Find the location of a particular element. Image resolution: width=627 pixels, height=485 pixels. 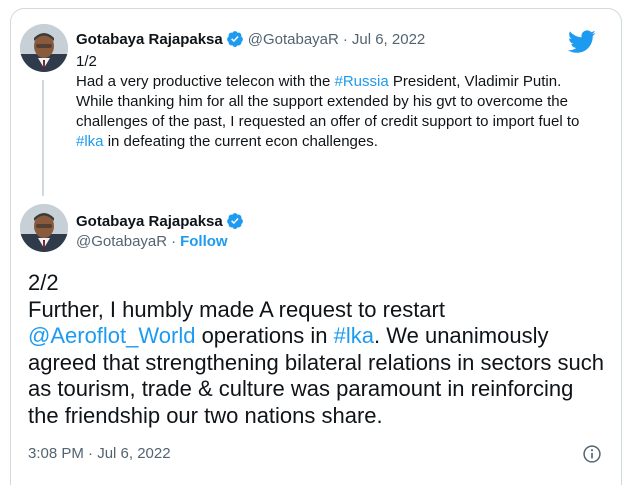

tweet2-header: Gotabaya Rajapaksa is located at coordinates (160, 221).